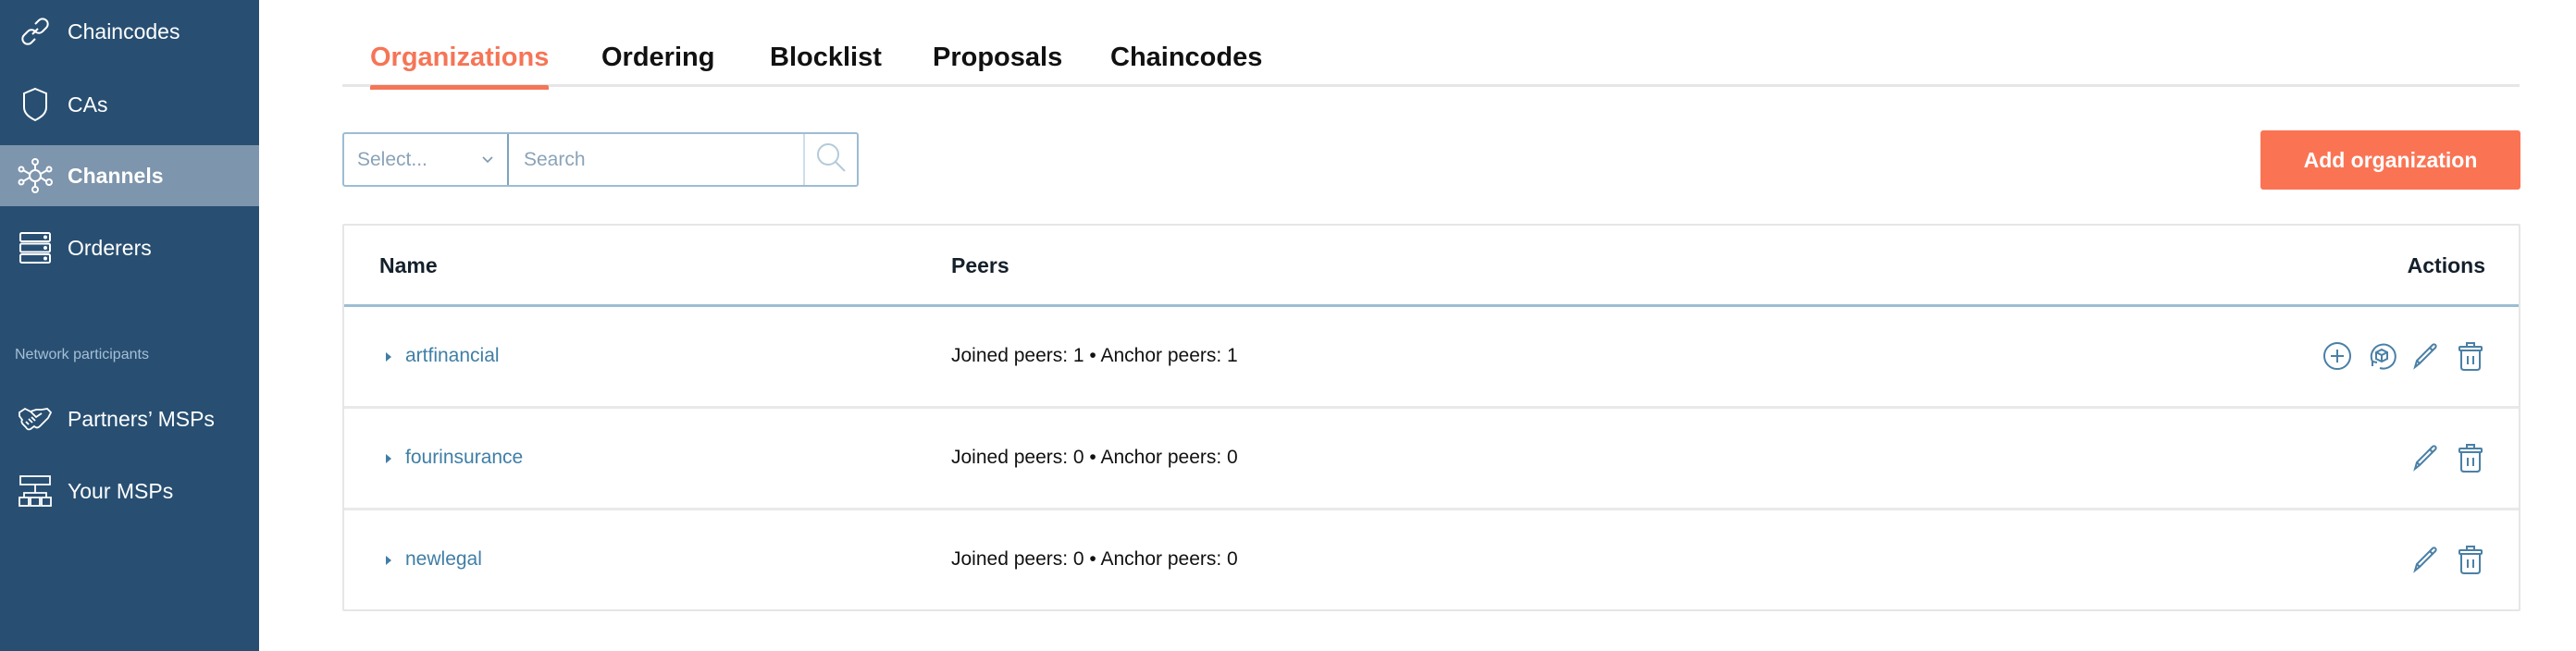 This screenshot has width=2576, height=651. Describe the element at coordinates (2382, 356) in the screenshot. I see `sync-cube-icon` at that location.